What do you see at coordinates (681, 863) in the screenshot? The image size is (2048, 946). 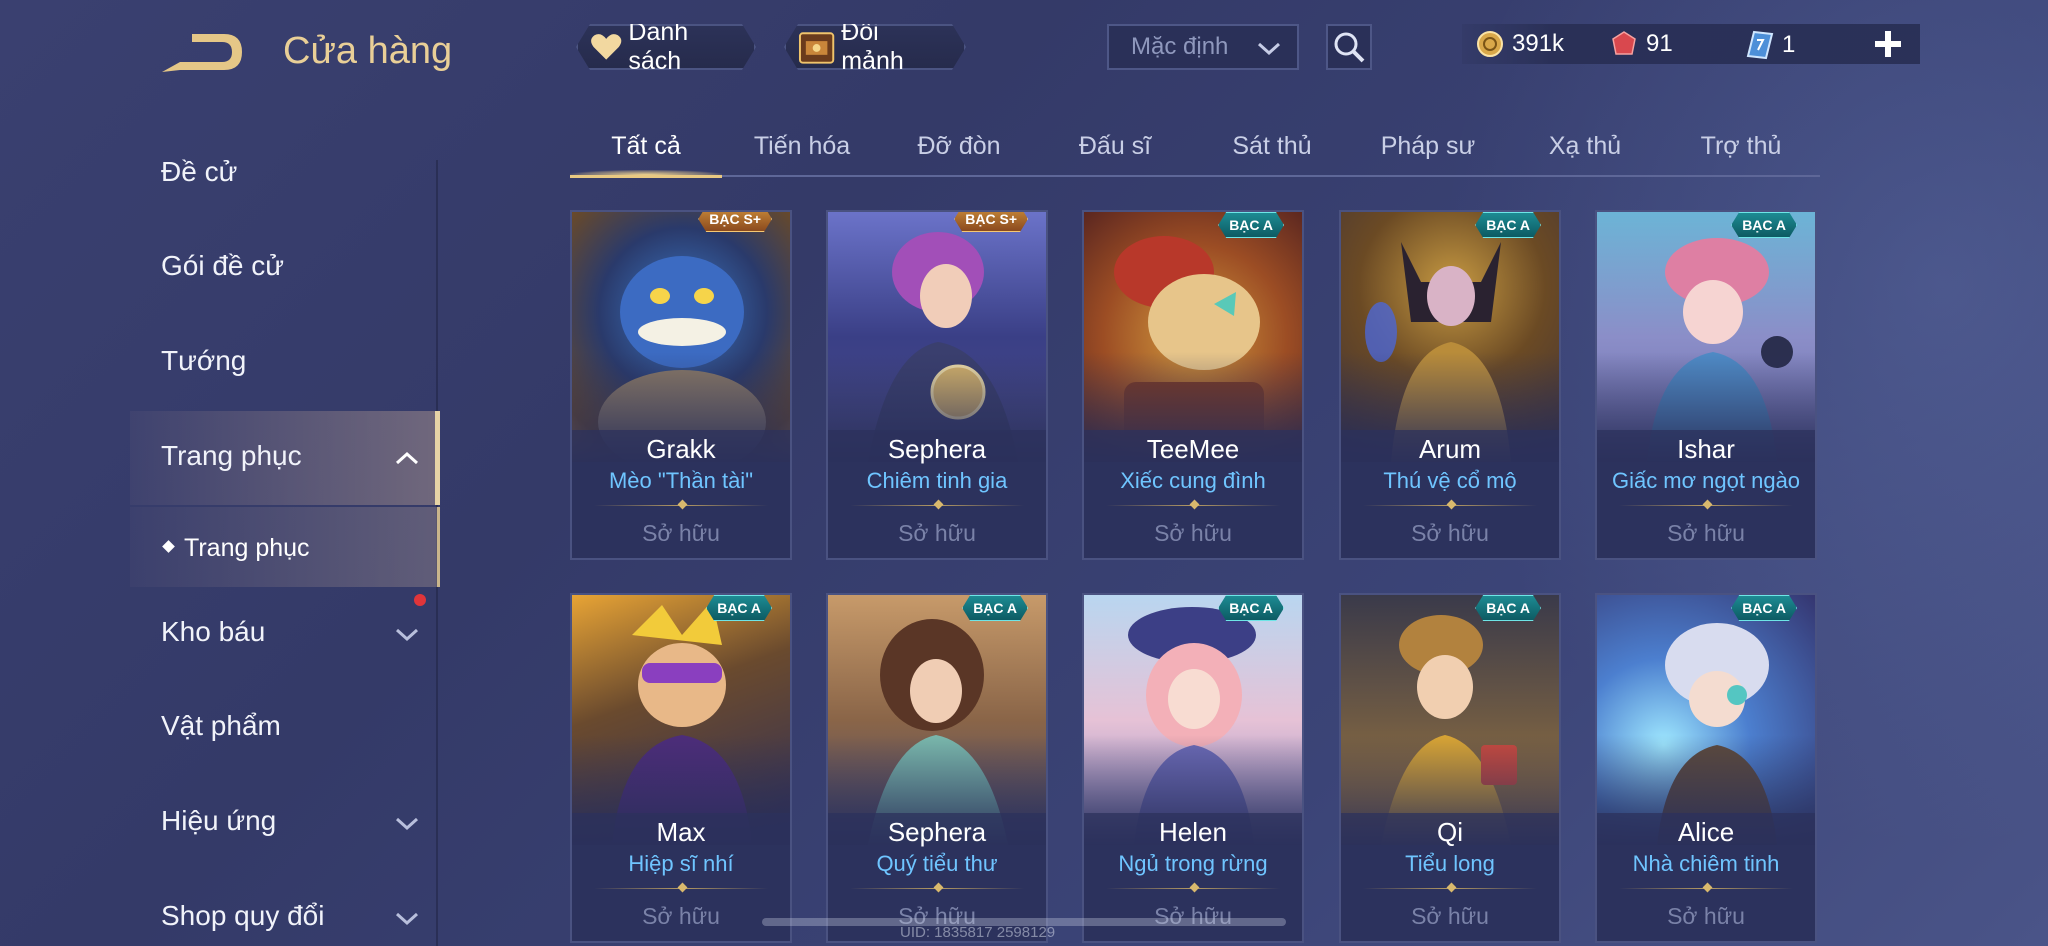 I see `skin-name: Hiệp sĩ nhí` at bounding box center [681, 863].